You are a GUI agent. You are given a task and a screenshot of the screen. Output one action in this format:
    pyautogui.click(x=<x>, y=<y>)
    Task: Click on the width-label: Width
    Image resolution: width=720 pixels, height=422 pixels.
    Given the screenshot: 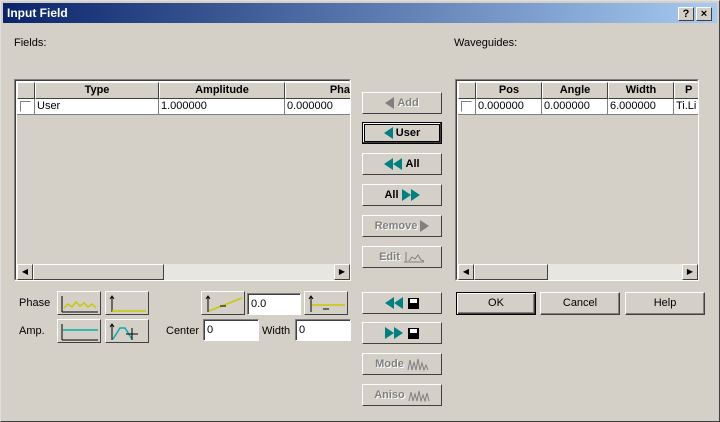 What is the action you would take?
    pyautogui.click(x=276, y=331)
    